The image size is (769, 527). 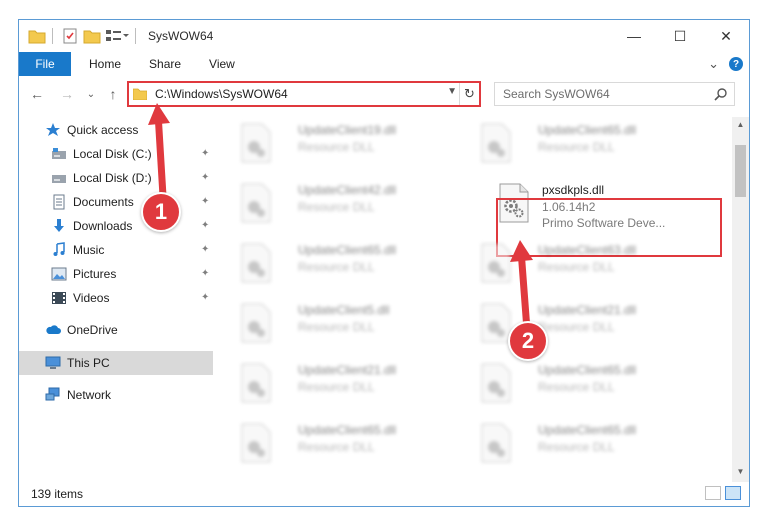 I want to click on arrow-1-head, so click(x=159, y=114).